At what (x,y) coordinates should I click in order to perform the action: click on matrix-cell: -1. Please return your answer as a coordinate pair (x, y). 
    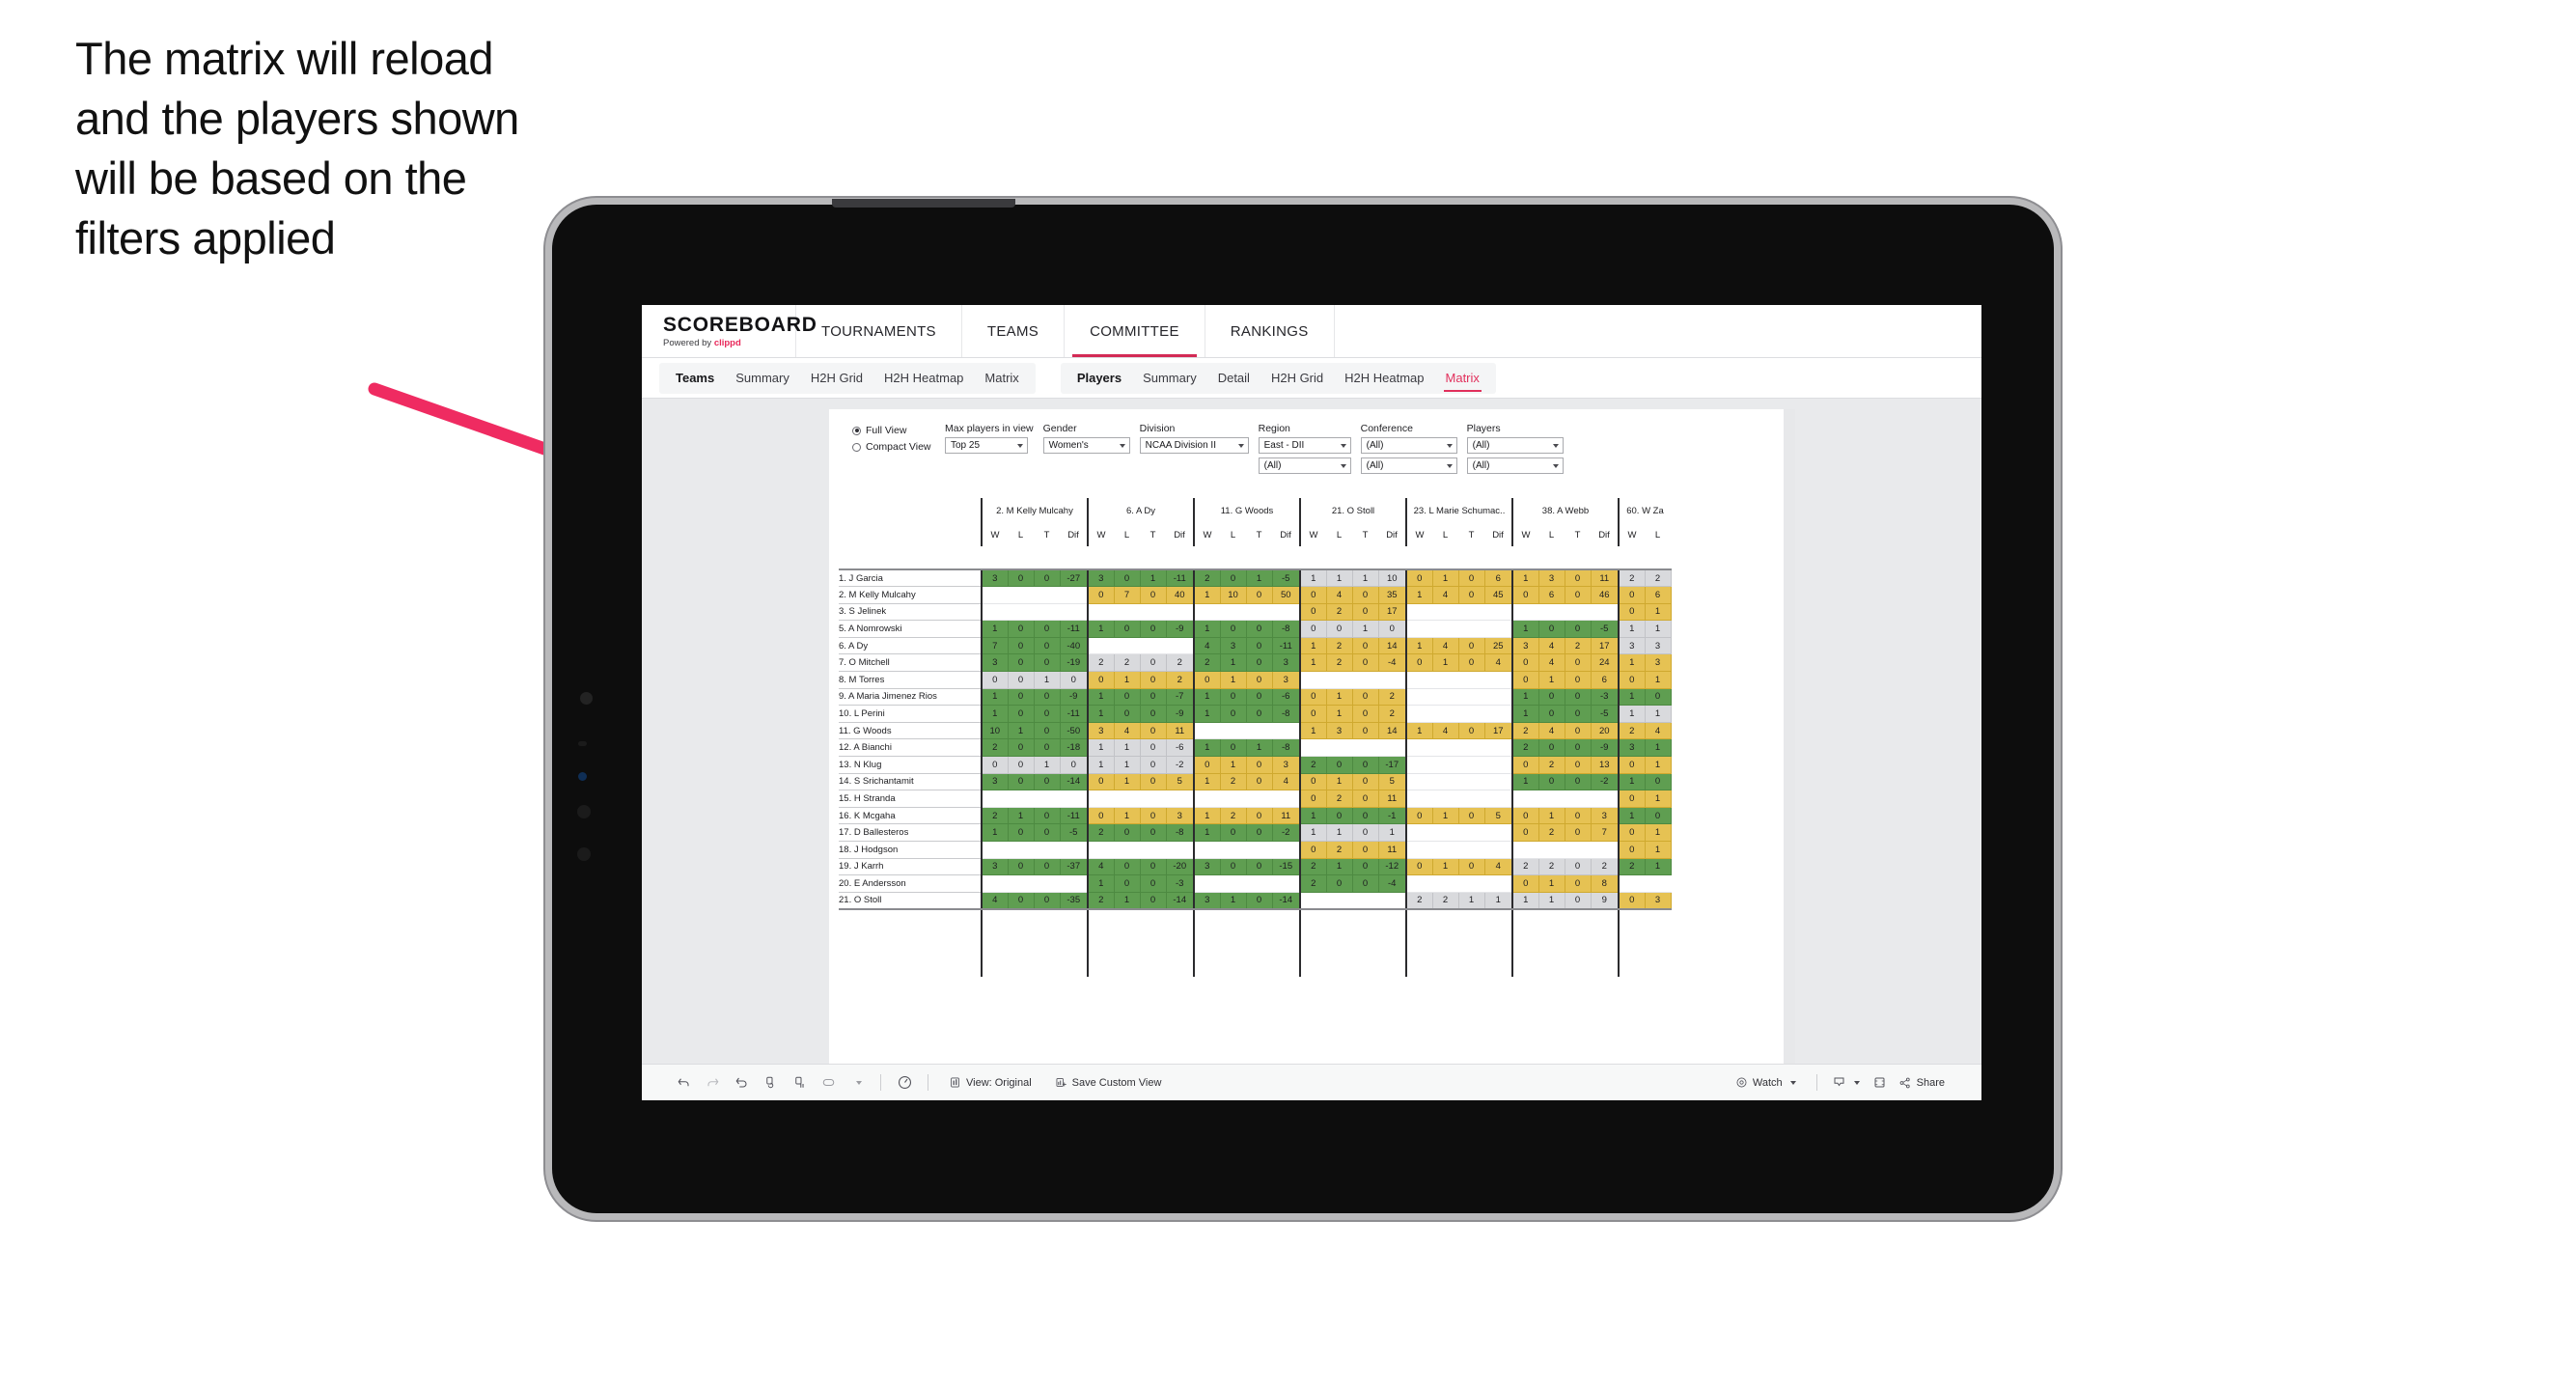
    Looking at the image, I should click on (1392, 816).